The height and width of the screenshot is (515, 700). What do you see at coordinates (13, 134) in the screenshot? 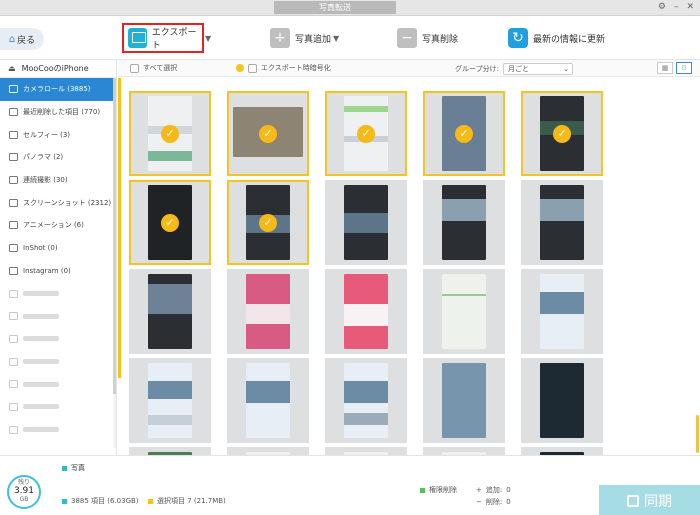
I see `selfie-icon` at bounding box center [13, 134].